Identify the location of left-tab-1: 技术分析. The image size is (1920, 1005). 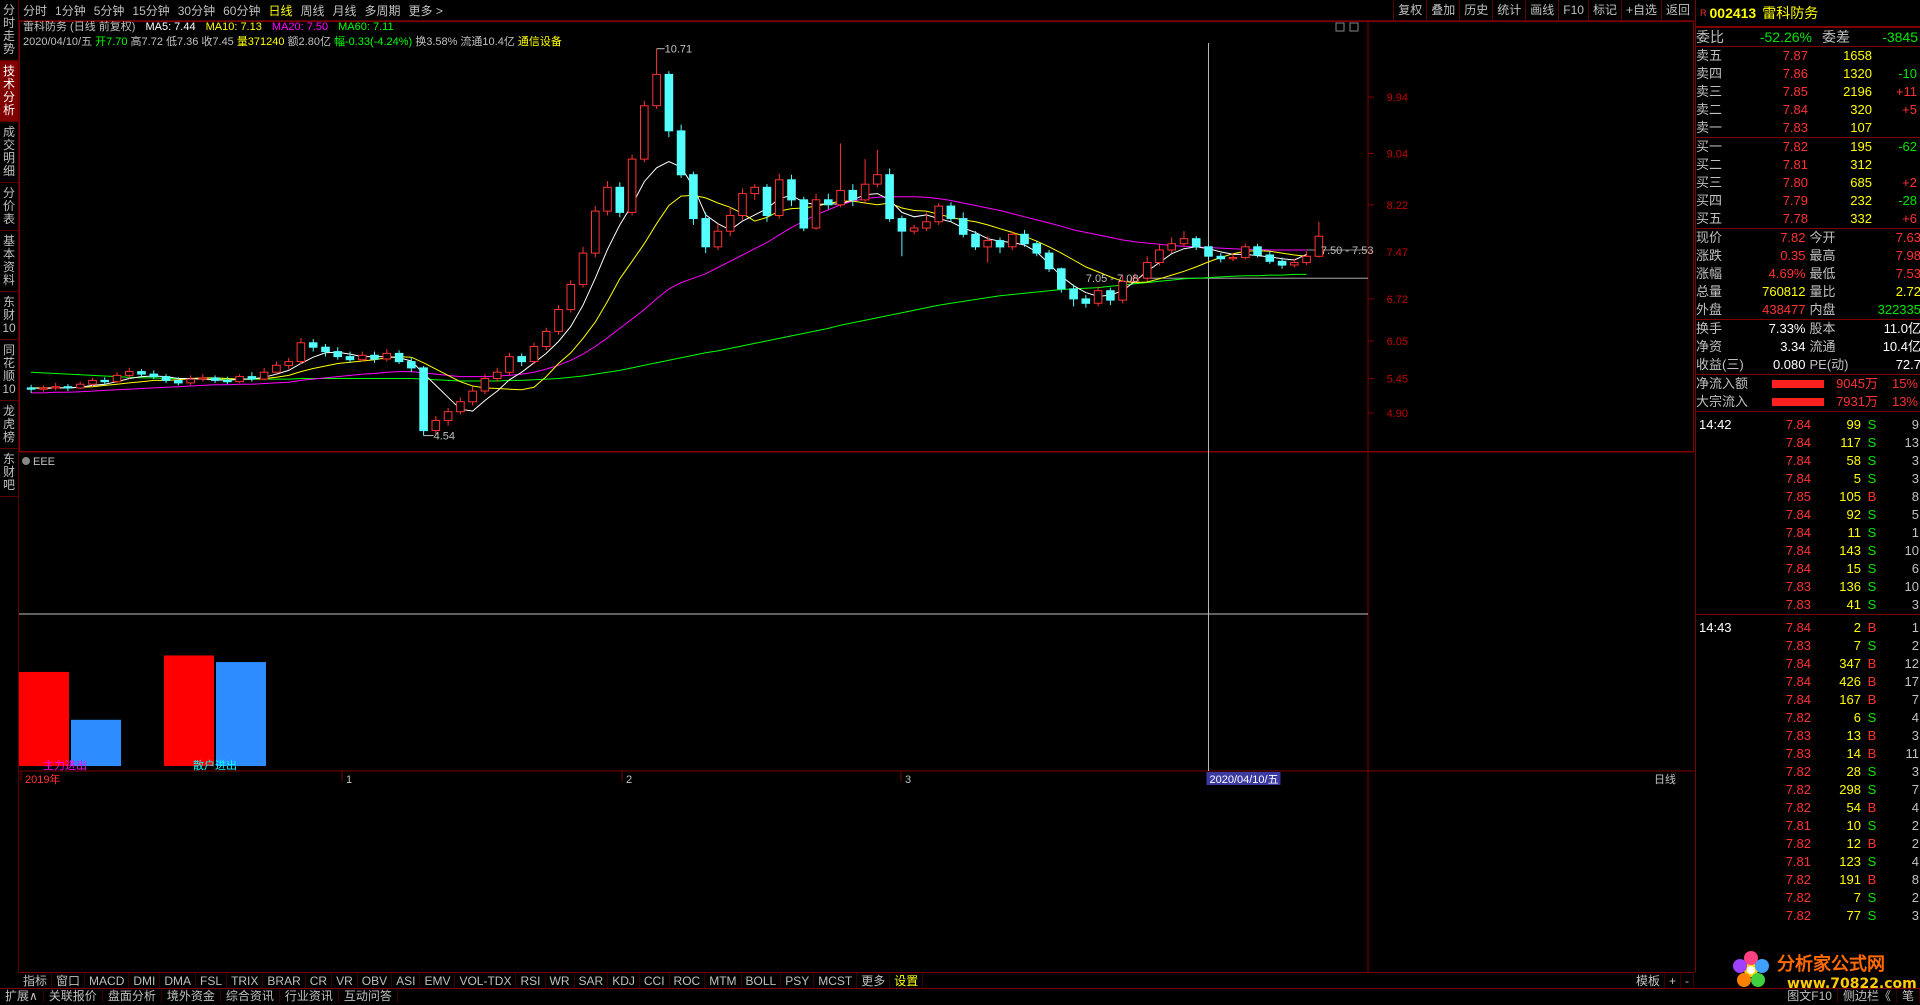
(9, 91).